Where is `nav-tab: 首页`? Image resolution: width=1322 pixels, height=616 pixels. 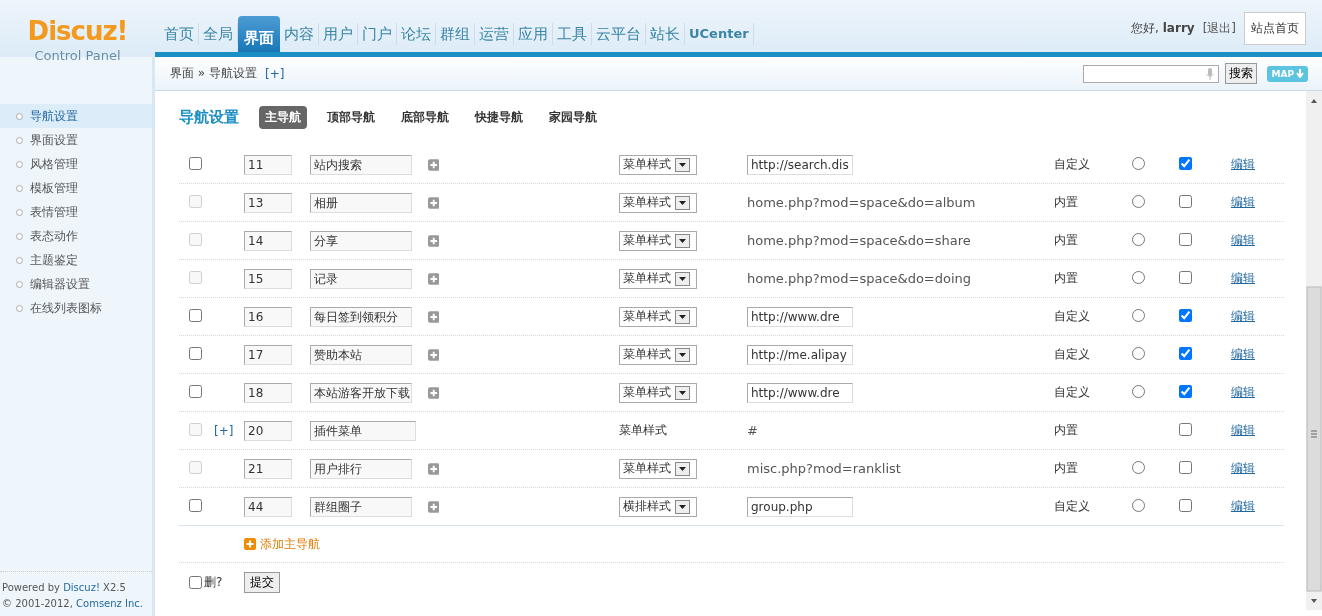 nav-tab: 首页 is located at coordinates (179, 34).